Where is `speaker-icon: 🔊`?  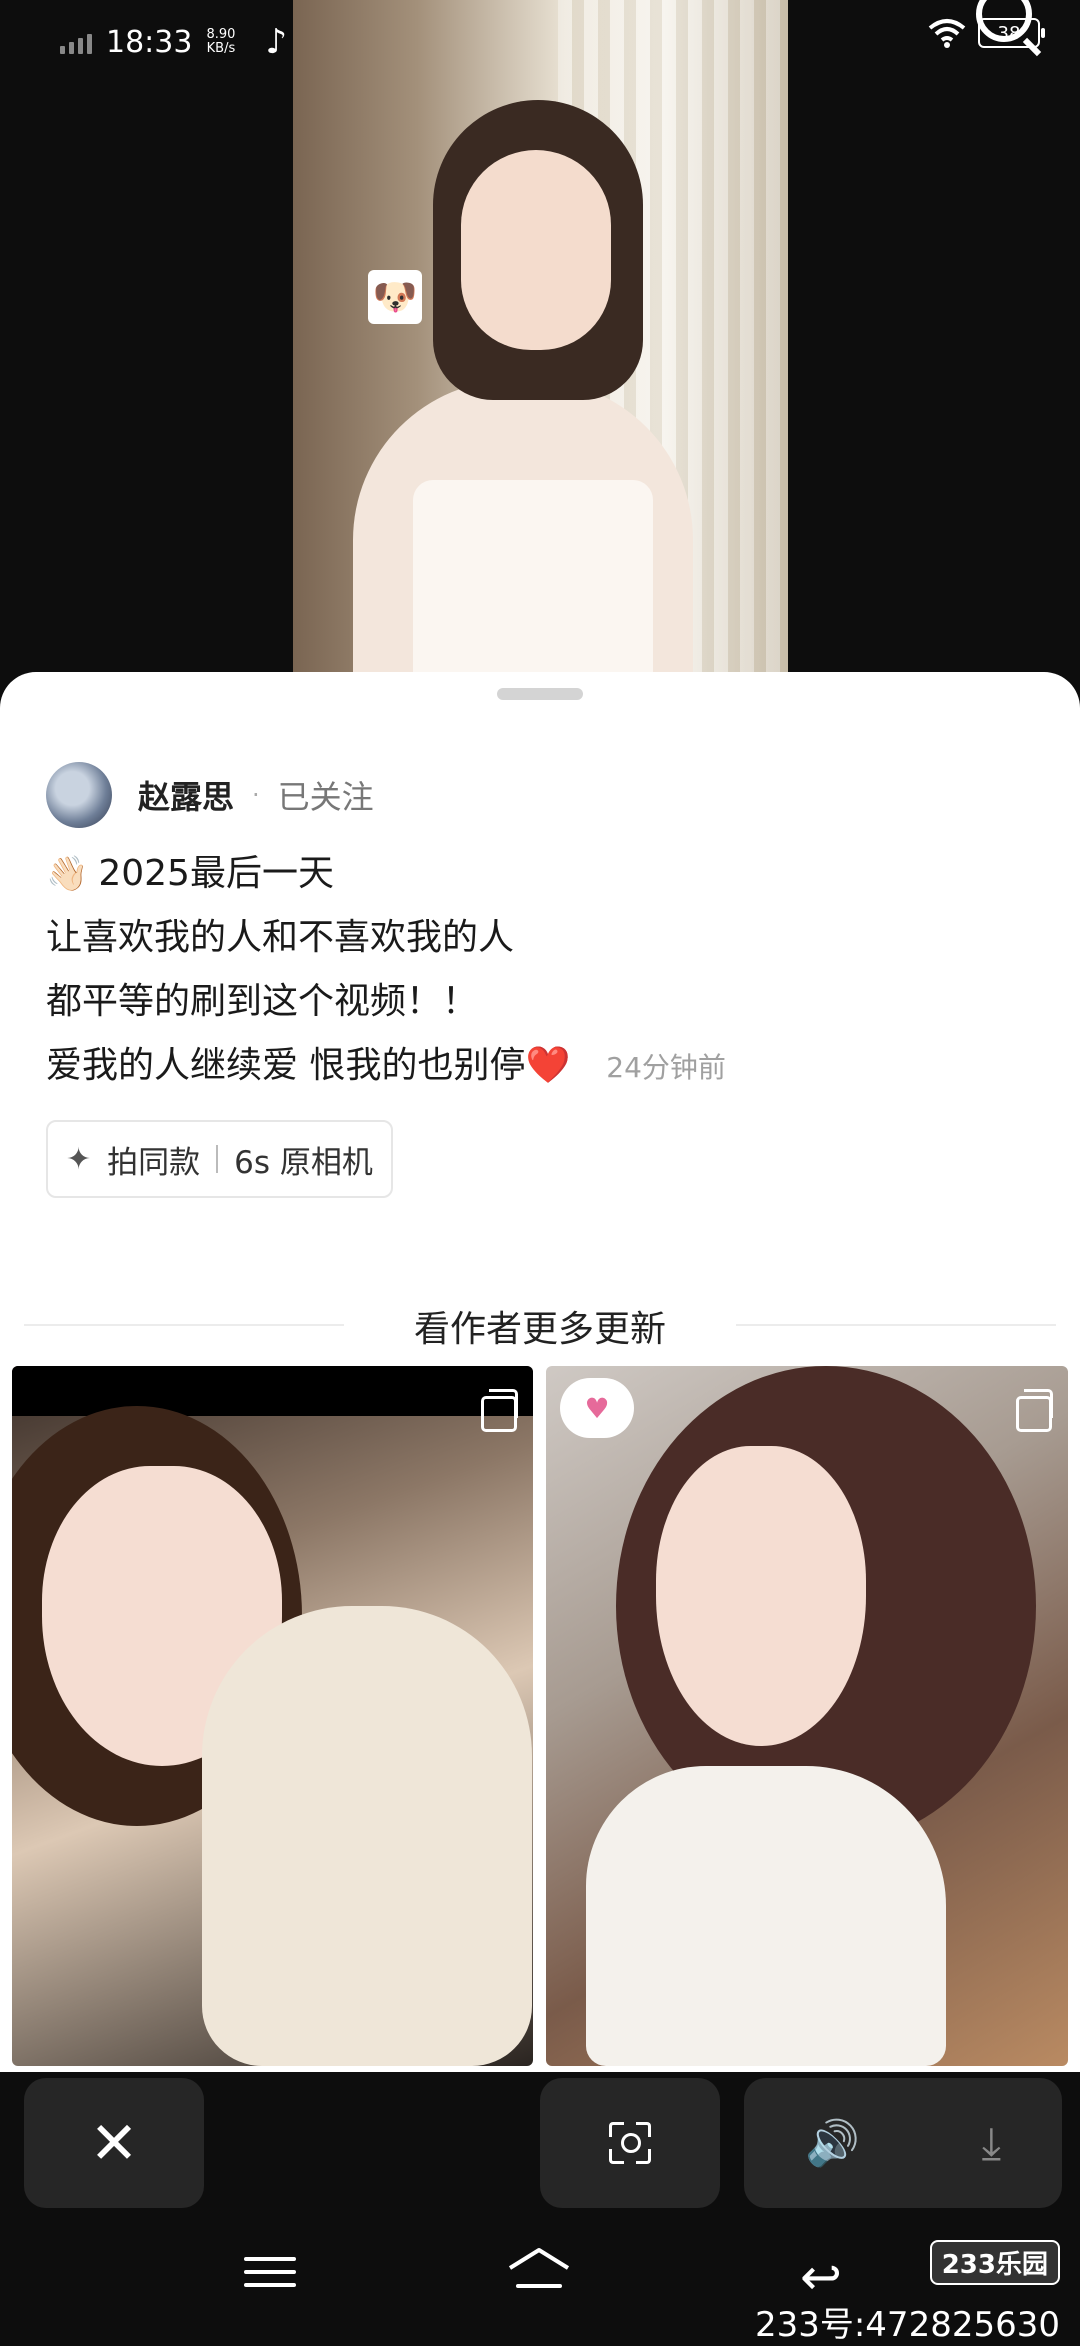 speaker-icon: 🔊 is located at coordinates (832, 2143).